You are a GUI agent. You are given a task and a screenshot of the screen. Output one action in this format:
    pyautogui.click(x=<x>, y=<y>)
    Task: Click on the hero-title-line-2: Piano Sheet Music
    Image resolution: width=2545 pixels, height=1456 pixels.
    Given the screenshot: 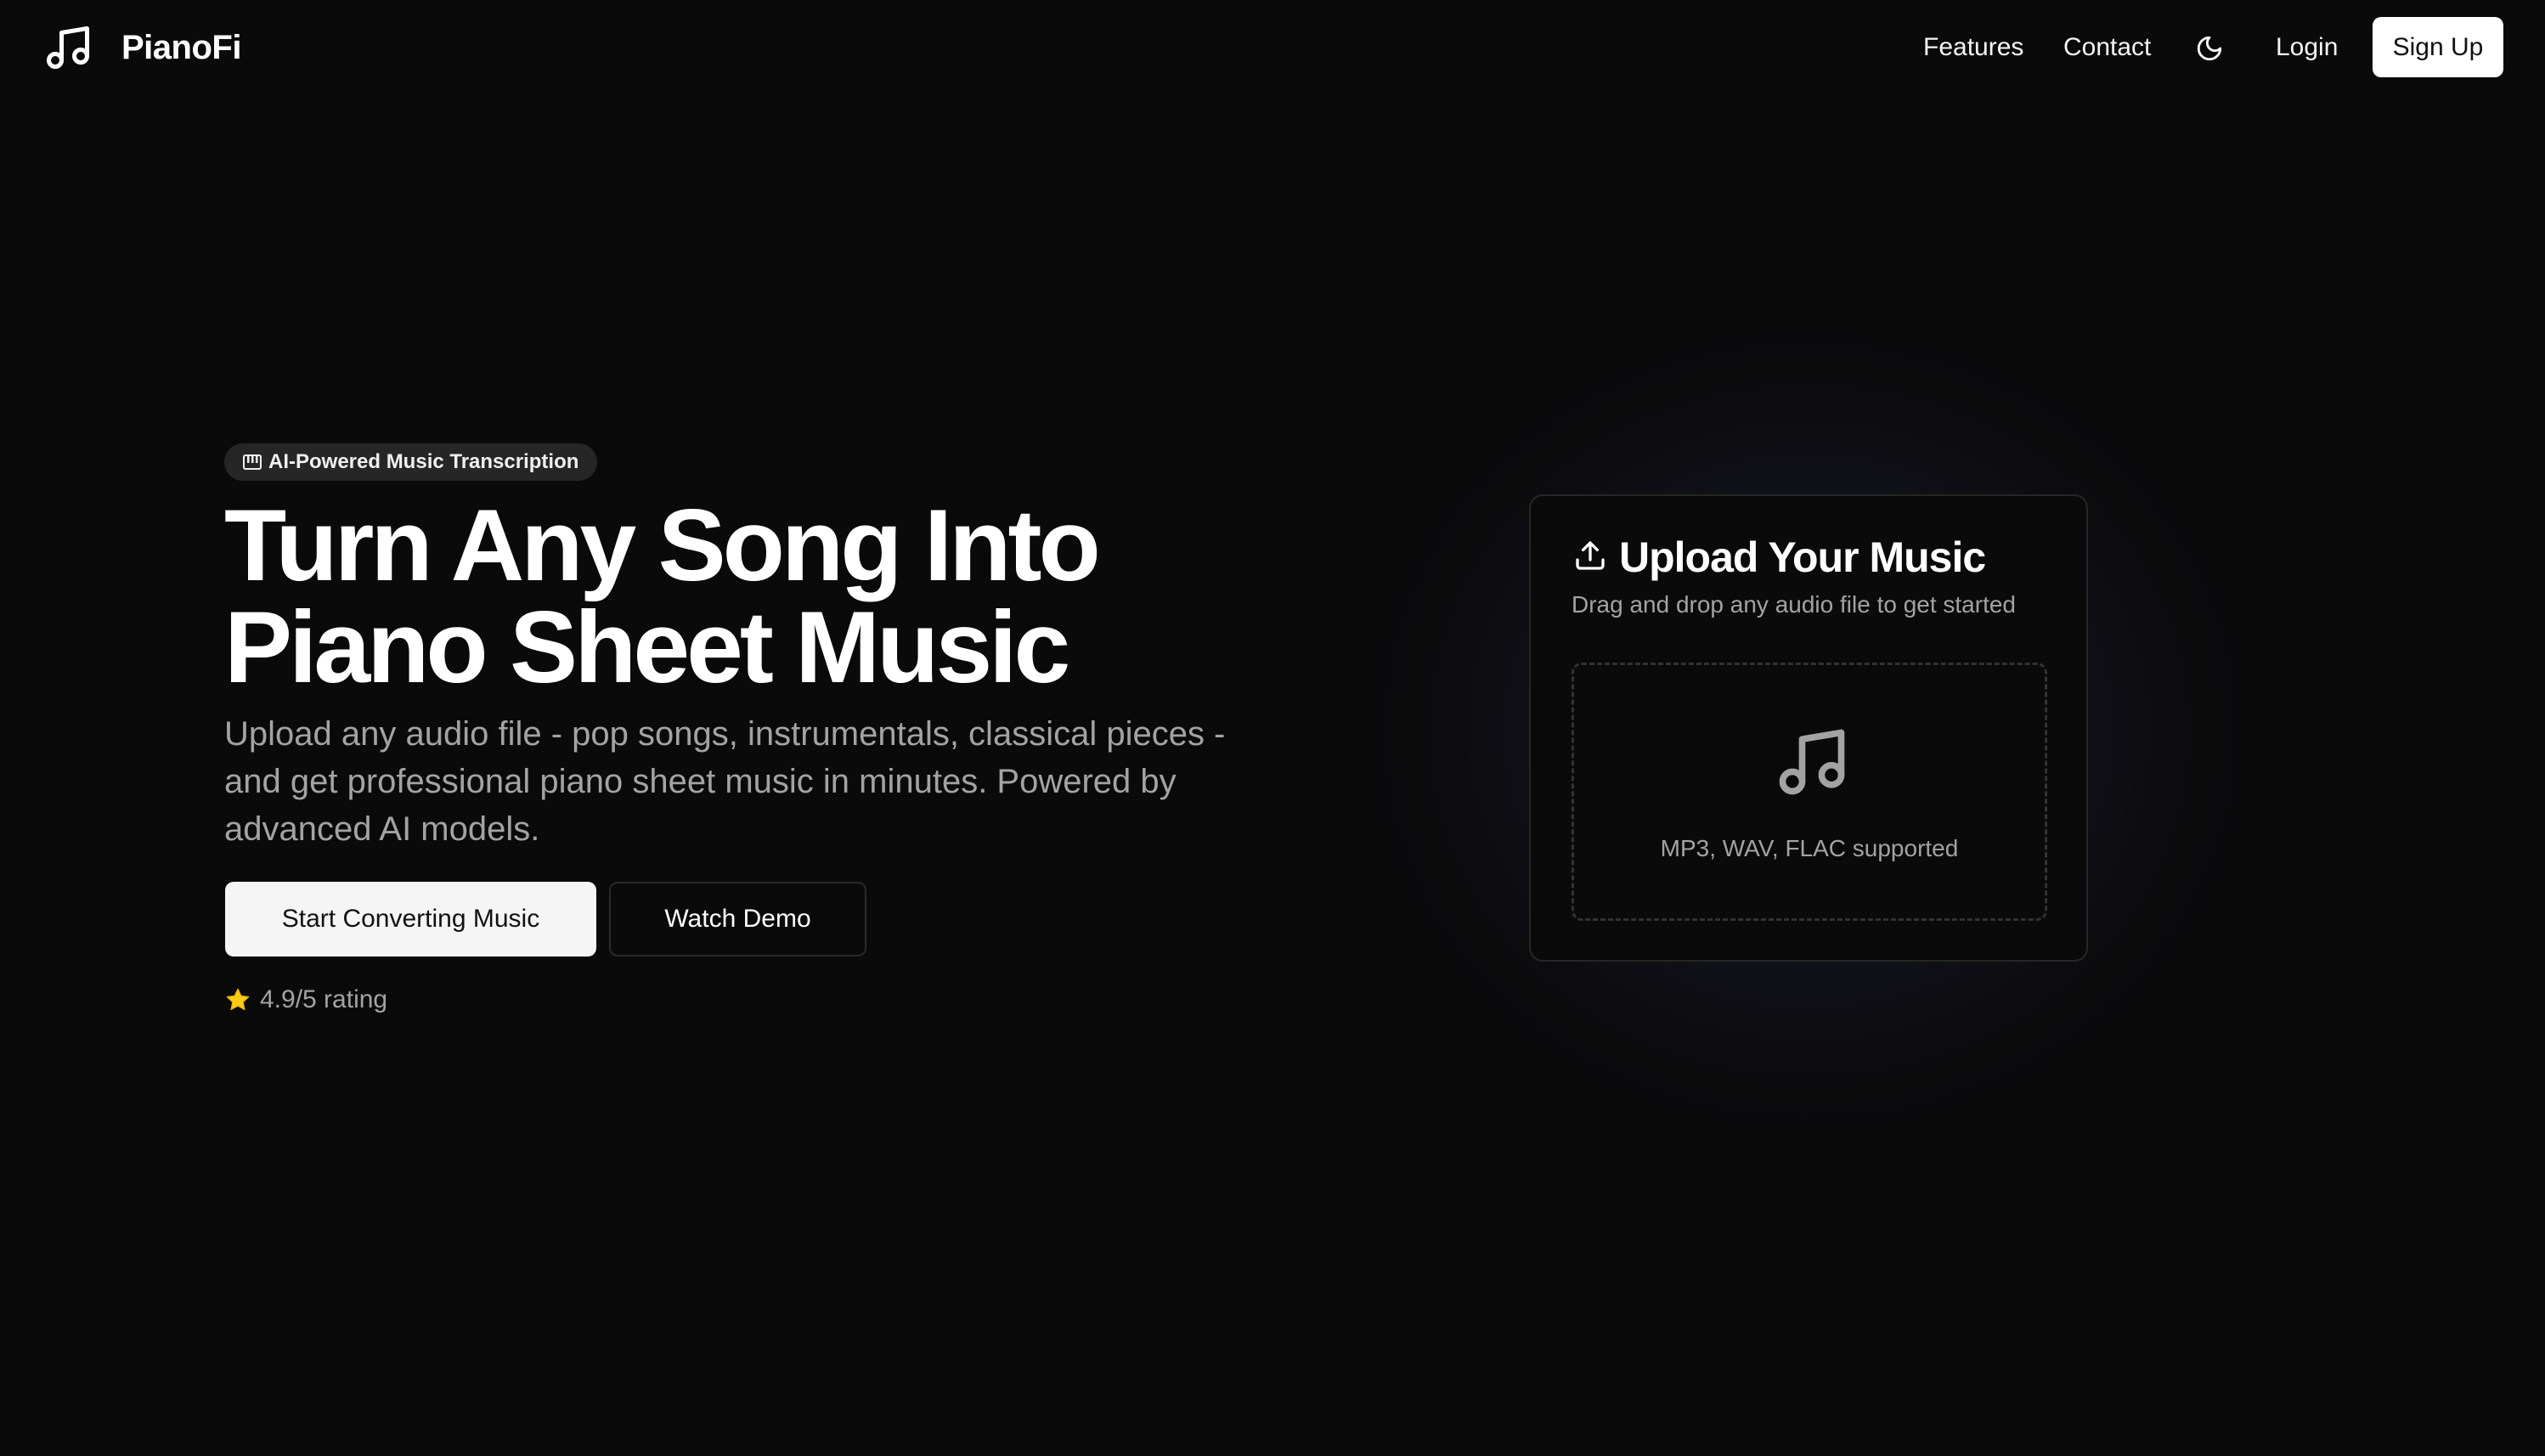 What is the action you would take?
    pyautogui.click(x=647, y=647)
    